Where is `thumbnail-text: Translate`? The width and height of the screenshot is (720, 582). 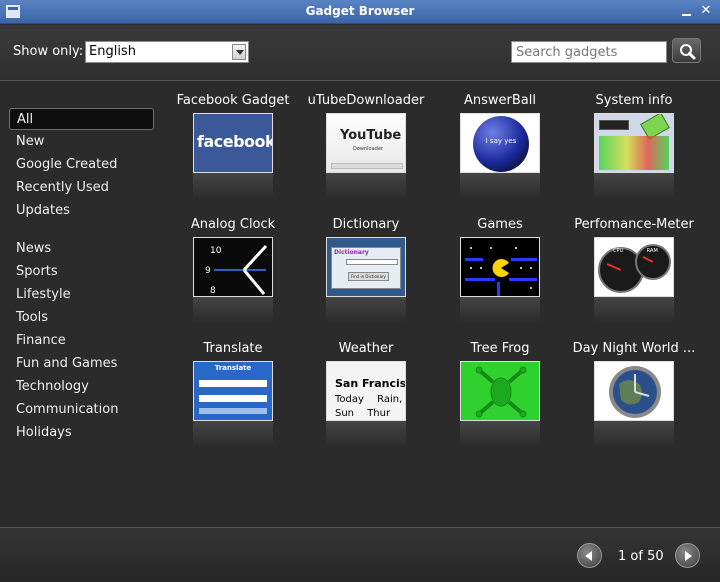
thumbnail-text: Translate is located at coordinates (233, 368).